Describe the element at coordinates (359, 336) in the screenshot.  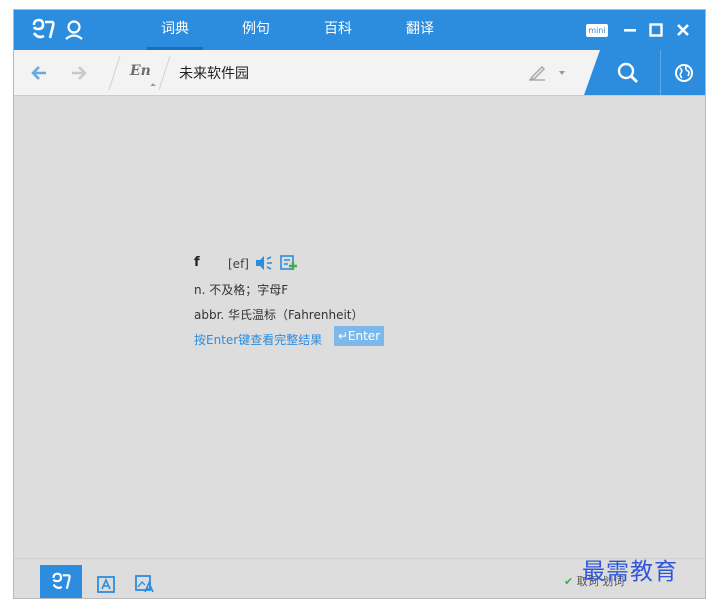
I see `enter-key-badge: ↵Enter` at that location.